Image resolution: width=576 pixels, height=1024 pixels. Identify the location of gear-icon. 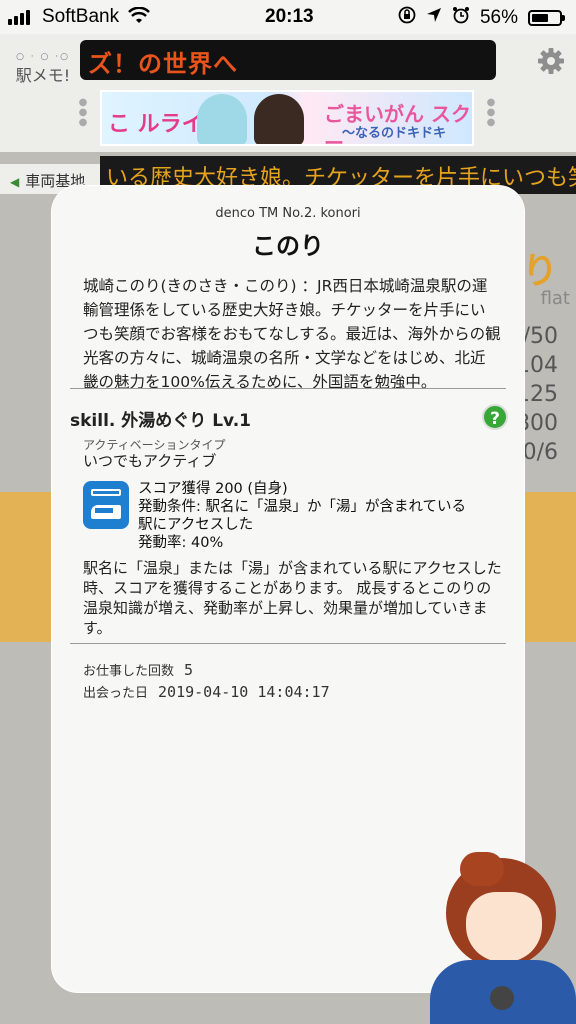
(551, 61).